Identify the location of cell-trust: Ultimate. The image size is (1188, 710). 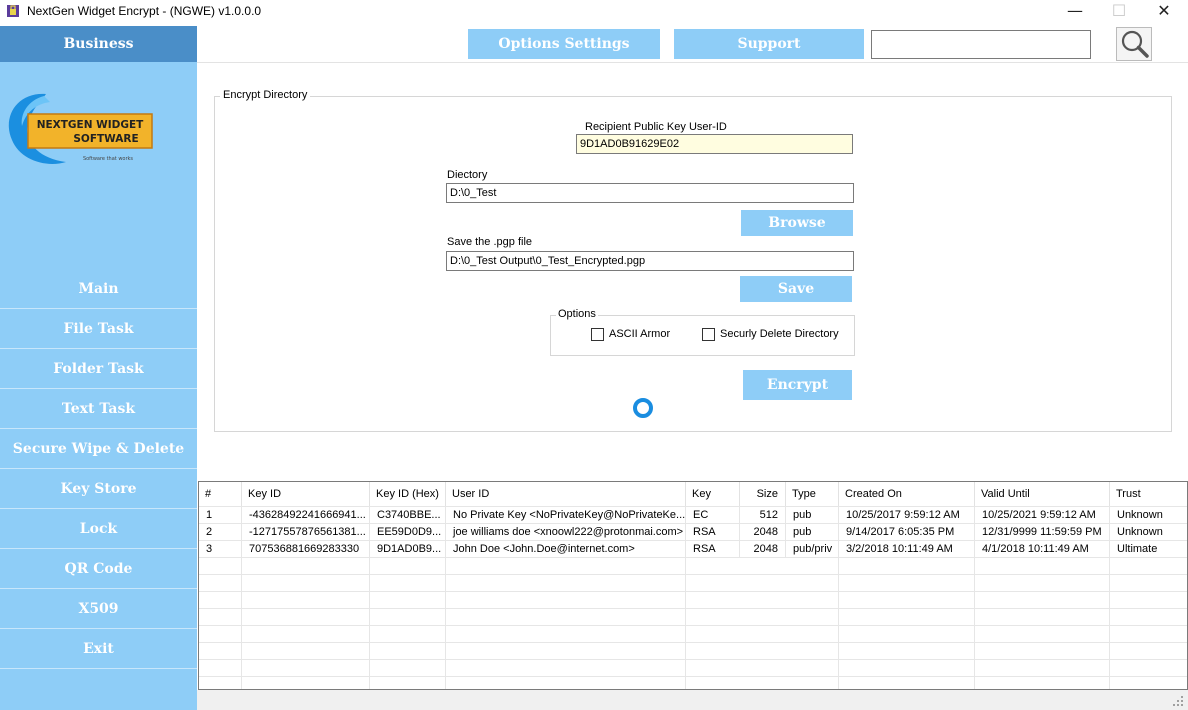
(1142, 549).